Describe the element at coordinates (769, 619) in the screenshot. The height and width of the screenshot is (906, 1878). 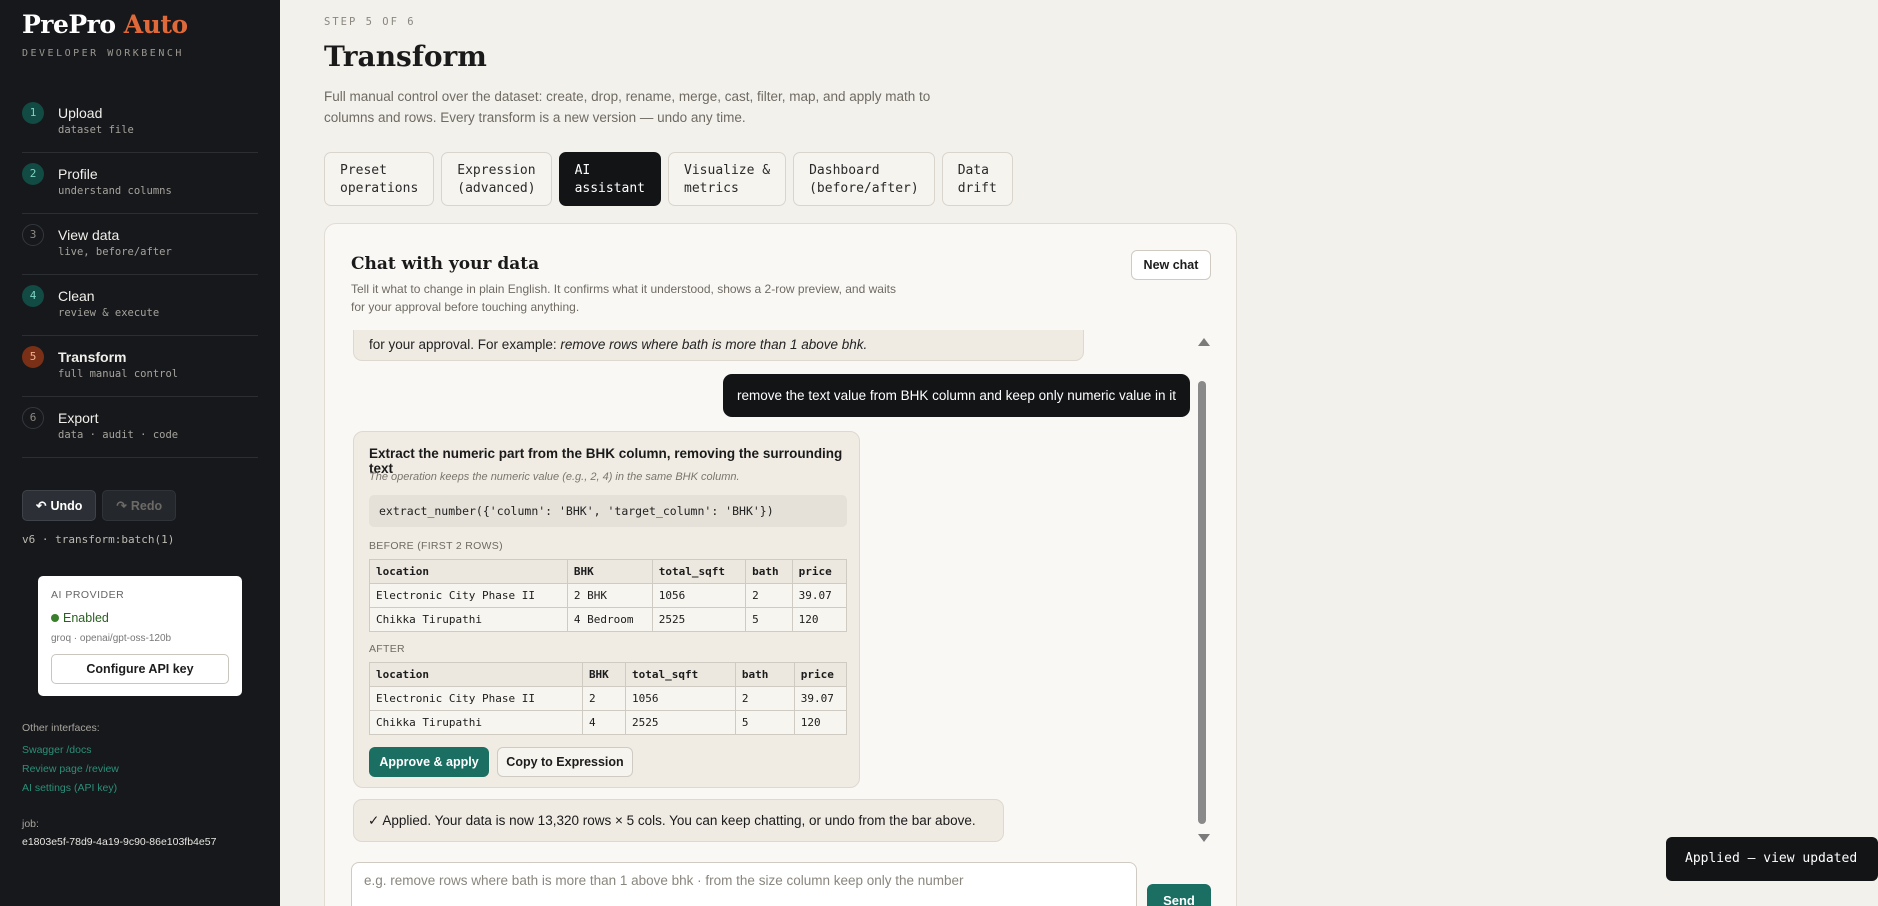
I see `table-cell: 5` at that location.